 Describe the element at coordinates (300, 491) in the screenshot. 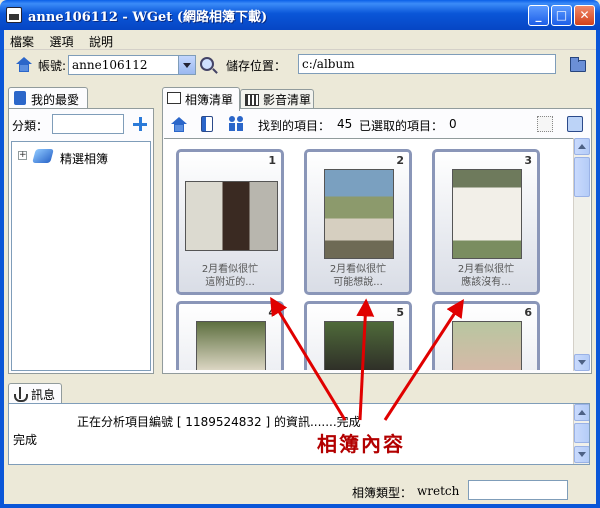

I see `status-bar: 相簿類型： wretch` at that location.